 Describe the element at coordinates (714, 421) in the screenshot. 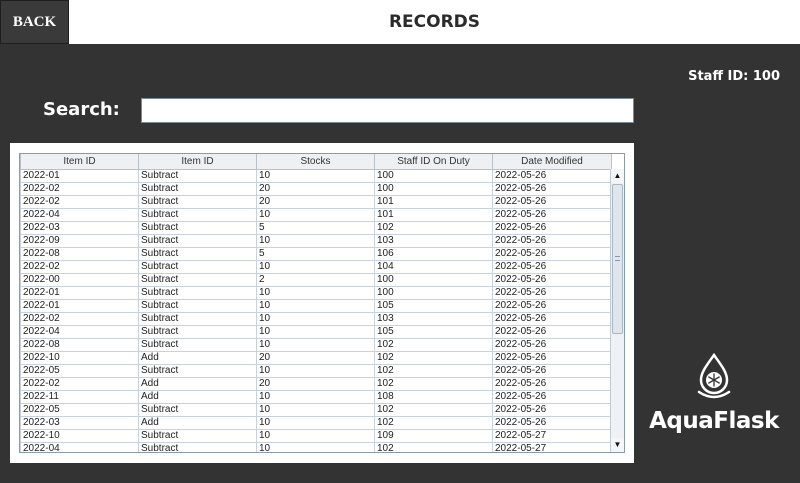

I see `brand-name: AquaFlask` at that location.